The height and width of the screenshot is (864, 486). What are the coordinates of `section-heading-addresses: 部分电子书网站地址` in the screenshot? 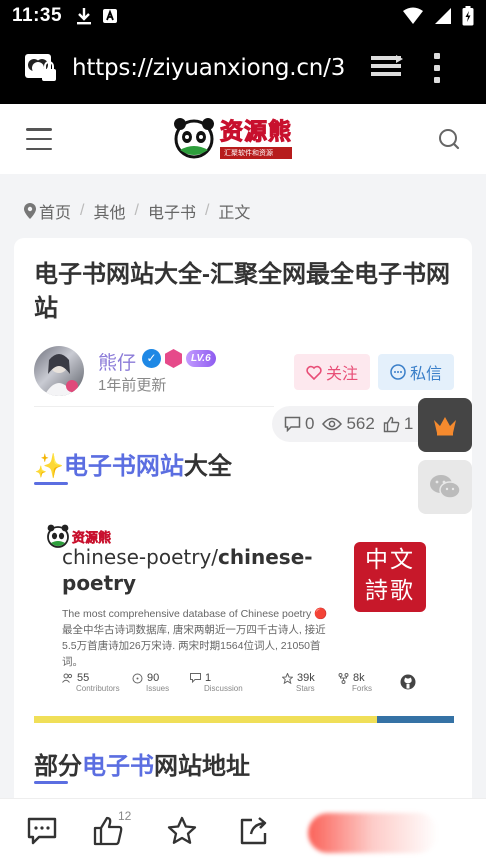 It's located at (142, 766).